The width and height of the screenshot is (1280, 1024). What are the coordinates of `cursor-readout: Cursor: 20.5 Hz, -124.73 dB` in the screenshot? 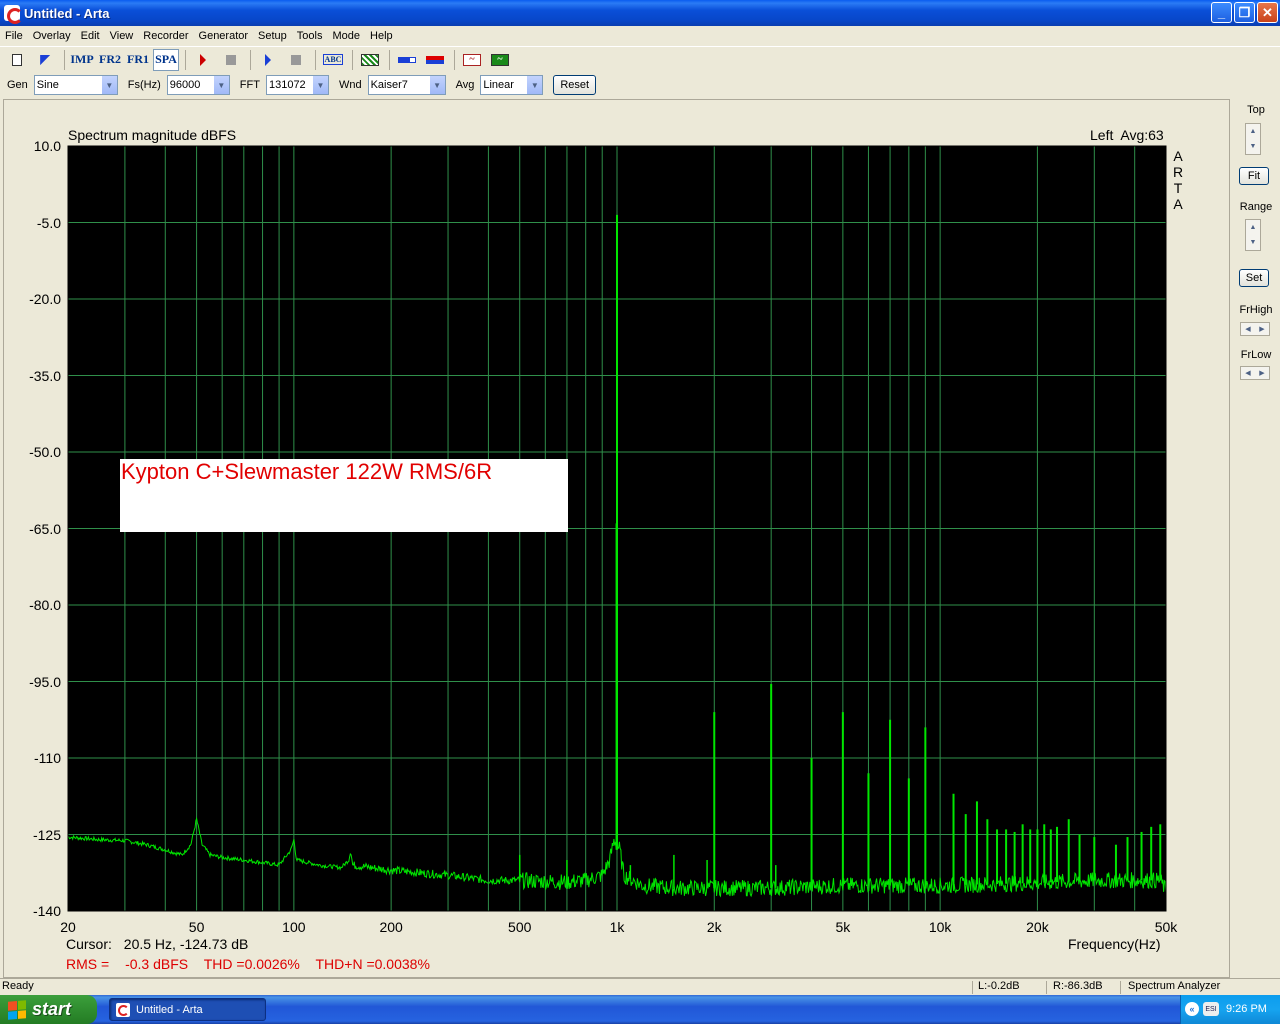 It's located at (161, 944).